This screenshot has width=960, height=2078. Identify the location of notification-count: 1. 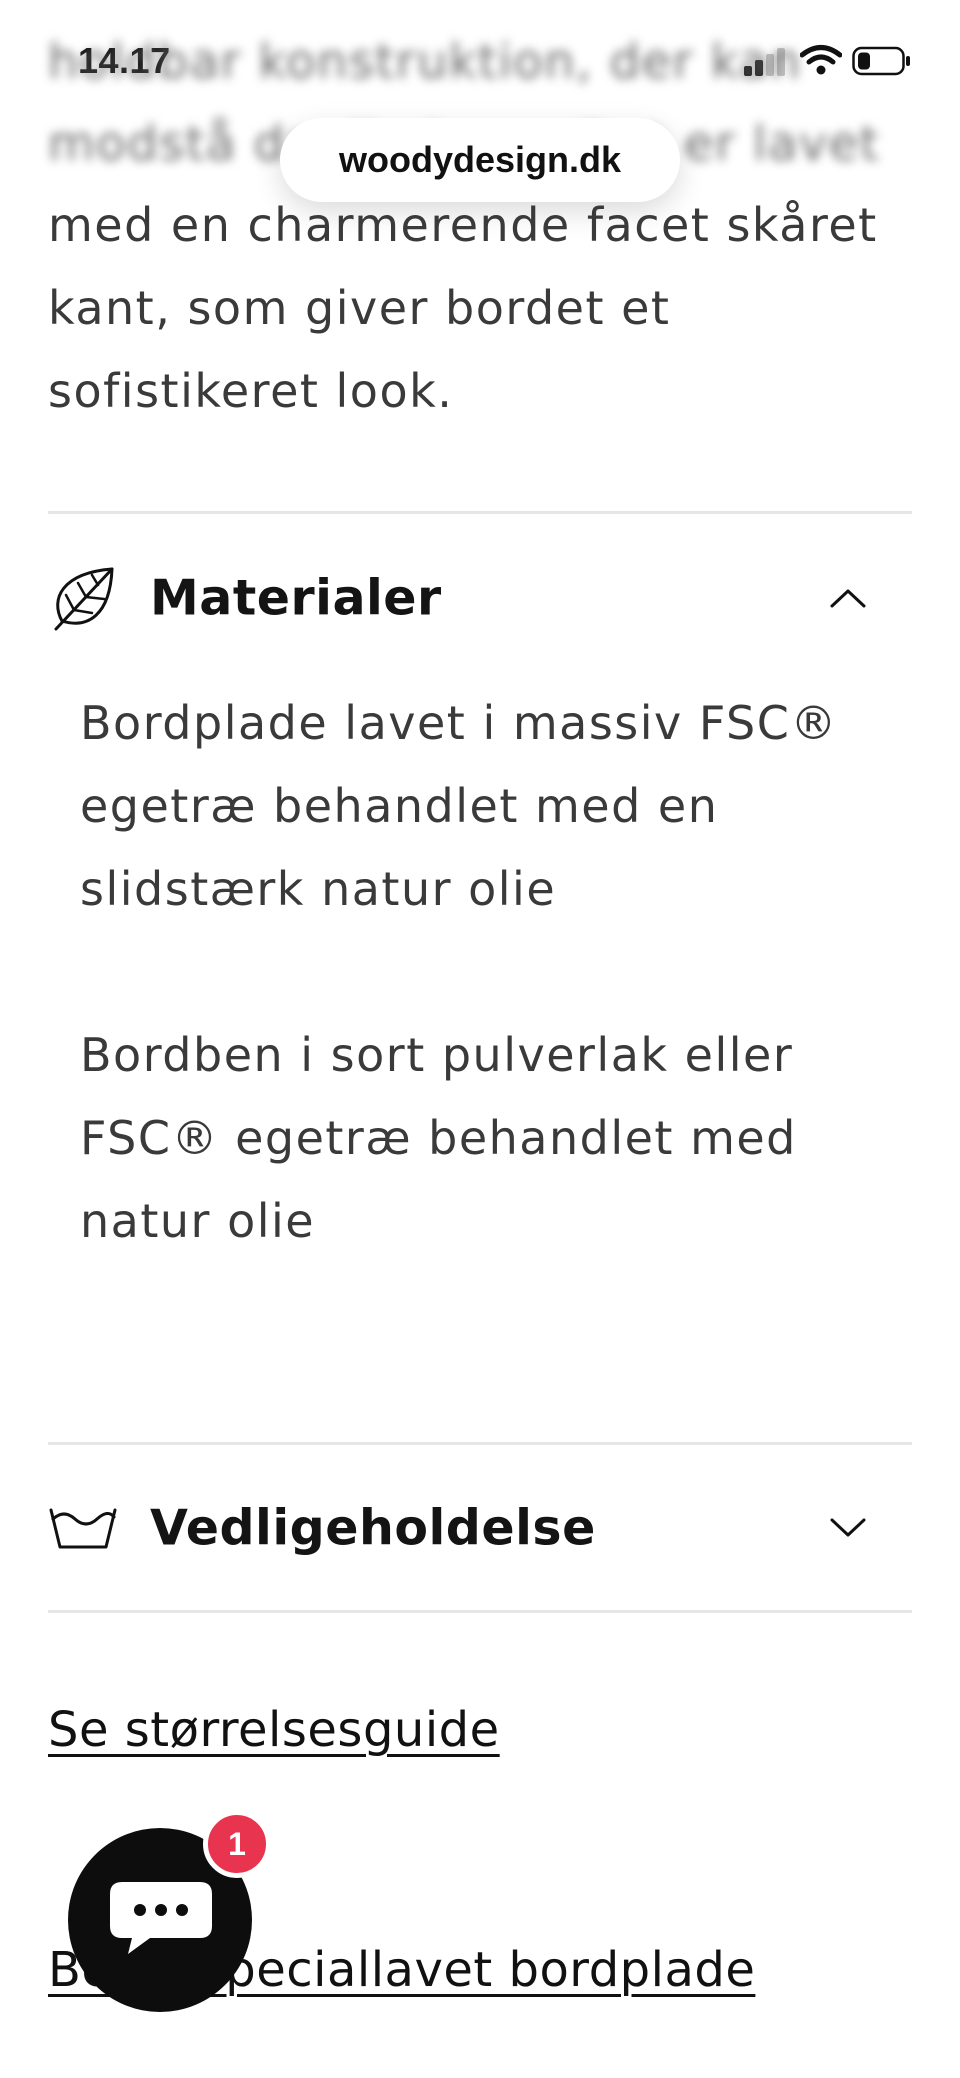
(237, 1843).